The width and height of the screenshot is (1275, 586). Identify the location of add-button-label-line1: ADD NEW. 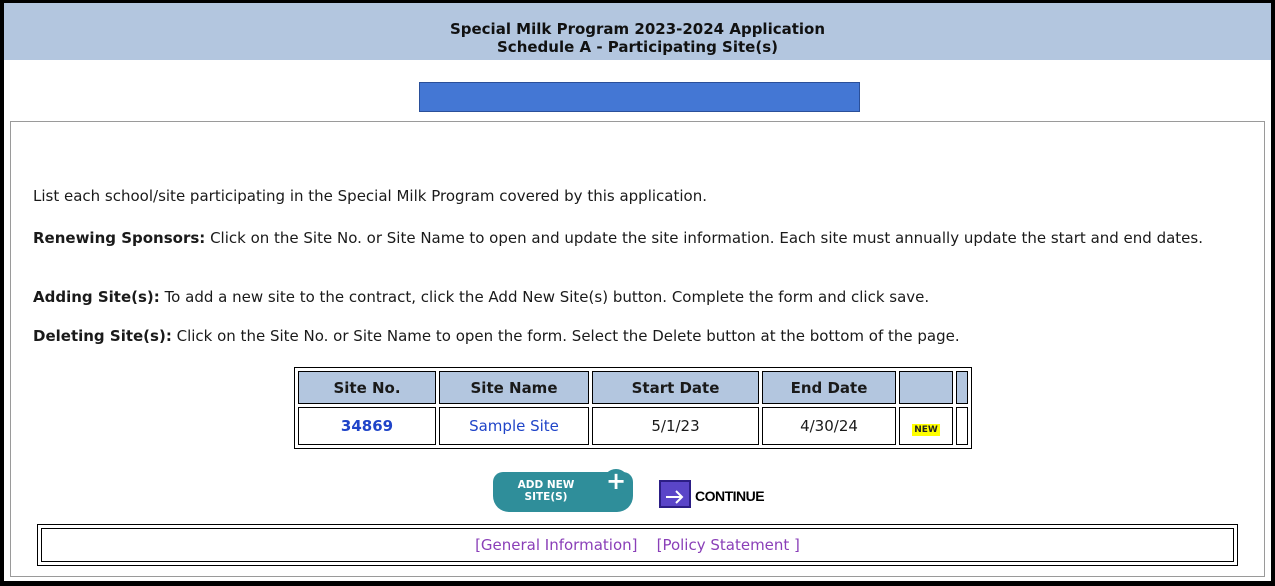
(546, 485).